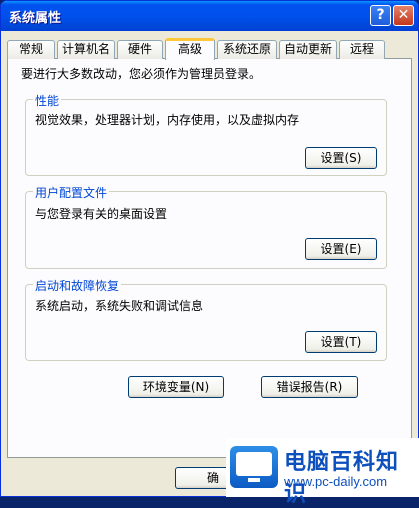 The width and height of the screenshot is (419, 508). What do you see at coordinates (140, 49) in the screenshot?
I see `tab-hardware: 硬件` at bounding box center [140, 49].